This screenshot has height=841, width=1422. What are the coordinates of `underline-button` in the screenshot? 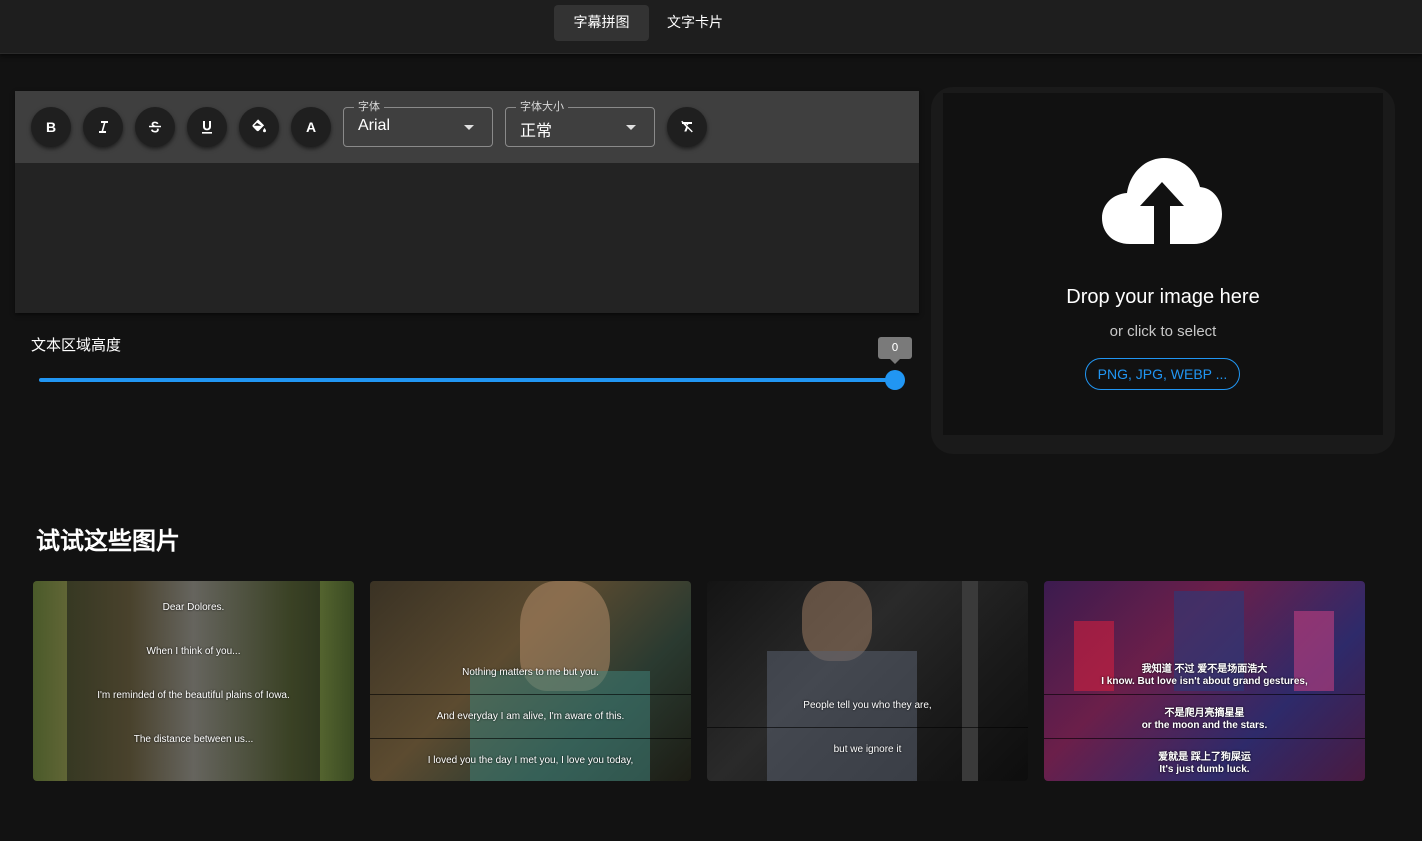 It's located at (207, 127).